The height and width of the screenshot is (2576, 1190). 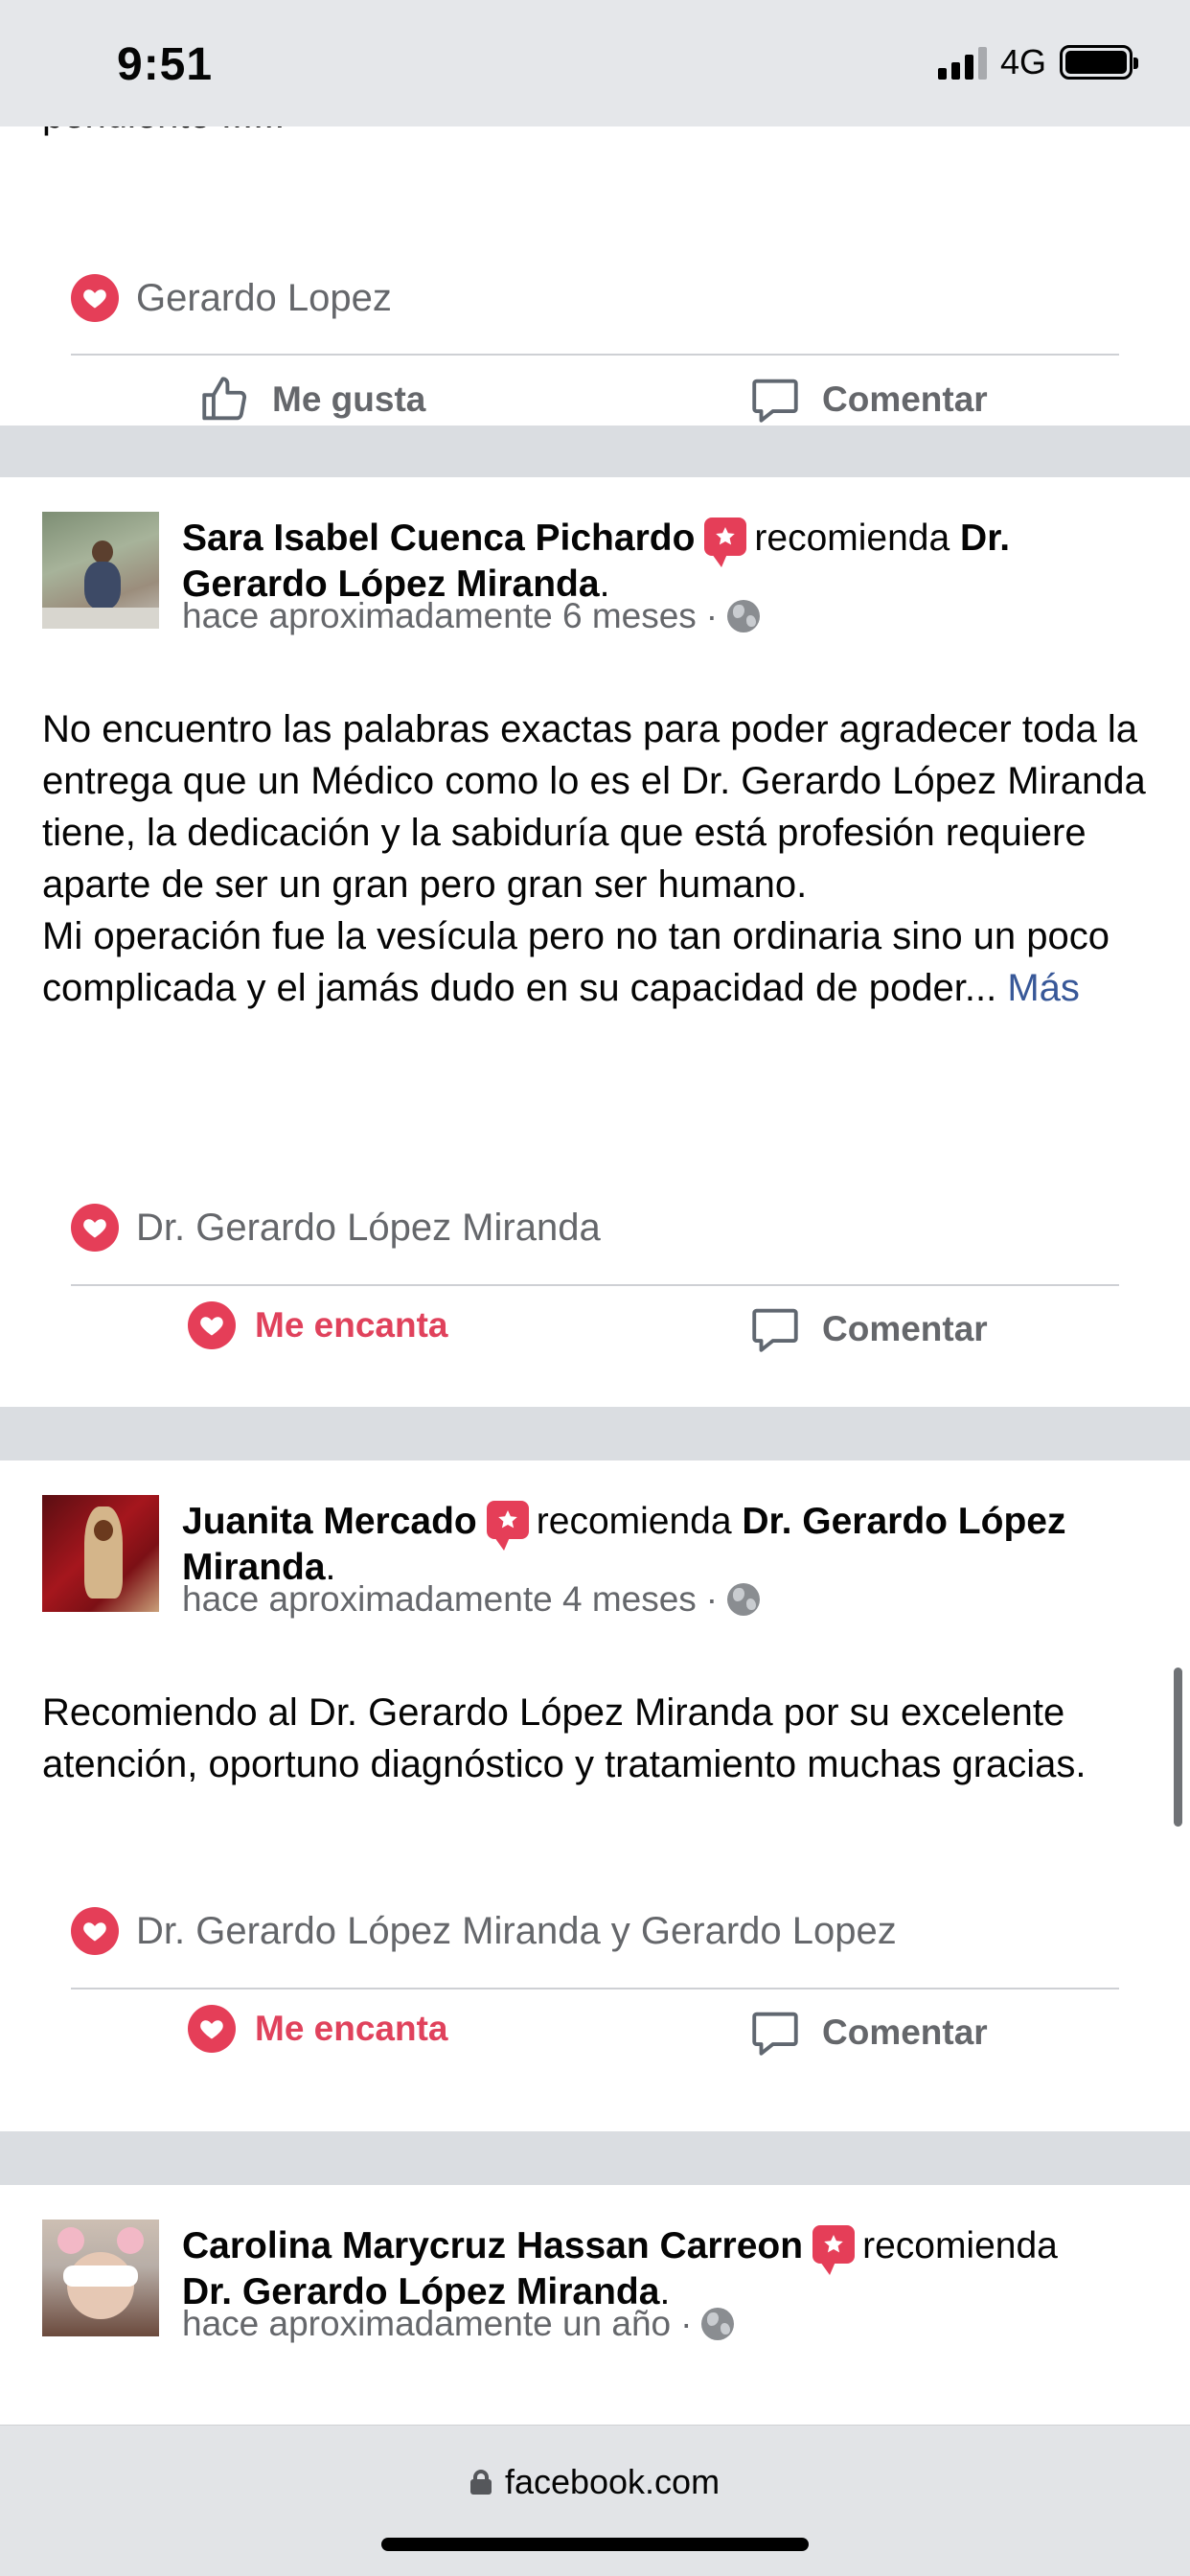 What do you see at coordinates (493, 2245) in the screenshot?
I see `author-name: Carolina Marycruz Hassan Carreon` at bounding box center [493, 2245].